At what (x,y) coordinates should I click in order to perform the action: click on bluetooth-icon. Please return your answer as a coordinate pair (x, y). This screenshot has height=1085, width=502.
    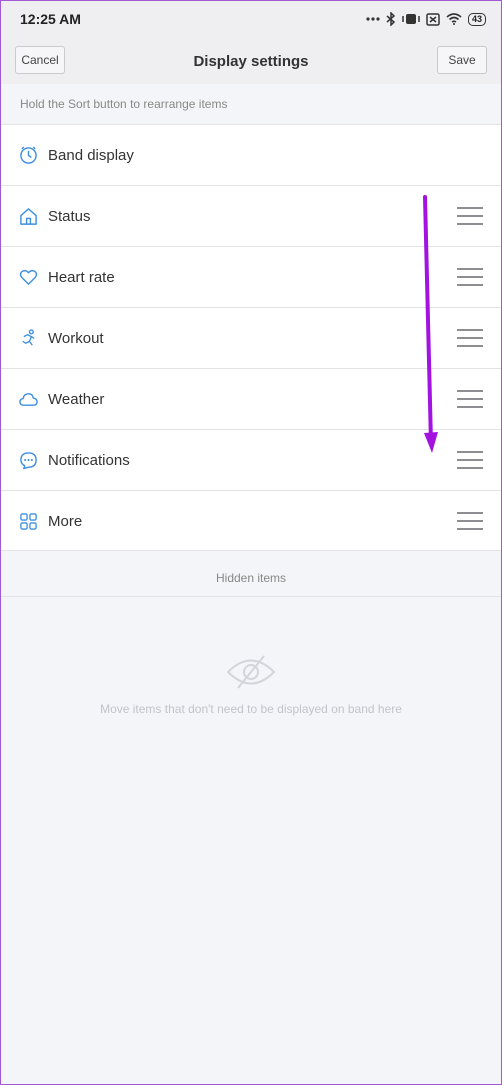
    Looking at the image, I should click on (391, 19).